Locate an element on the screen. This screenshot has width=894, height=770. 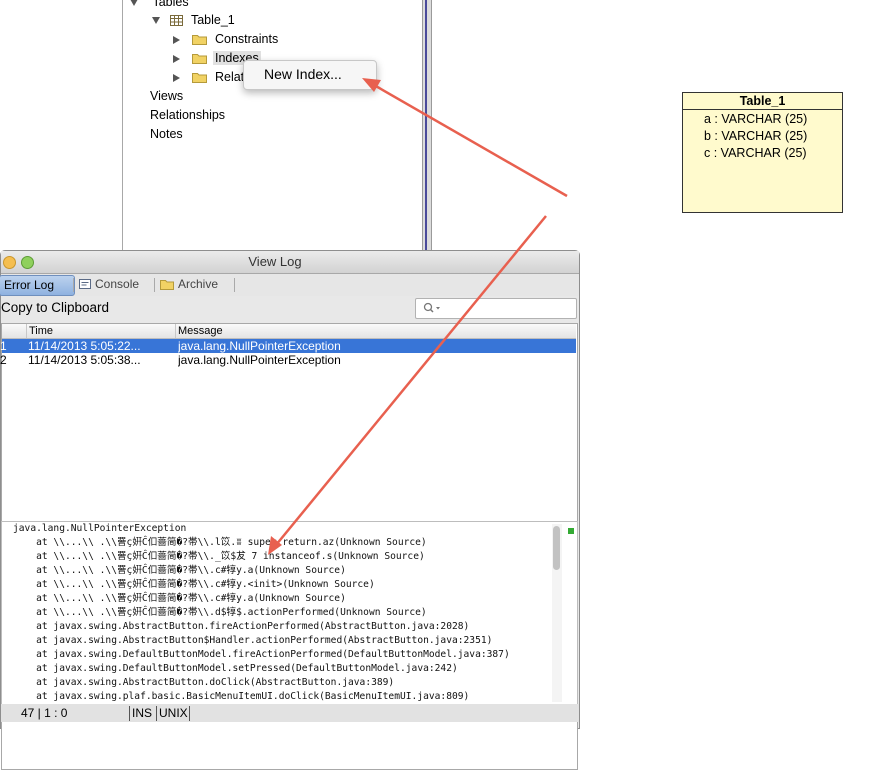
row-number: 1 is located at coordinates (3, 346).